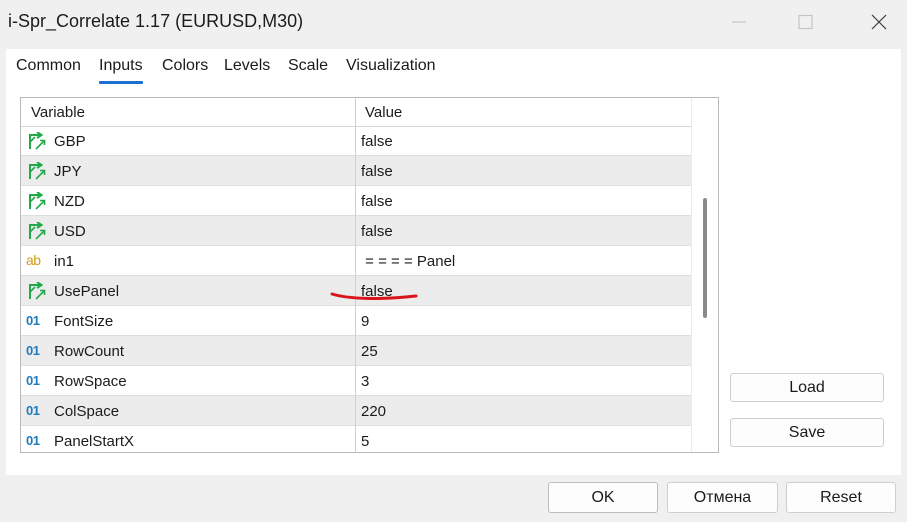  Describe the element at coordinates (89, 351) in the screenshot. I see `variable-name: RowCount` at that location.